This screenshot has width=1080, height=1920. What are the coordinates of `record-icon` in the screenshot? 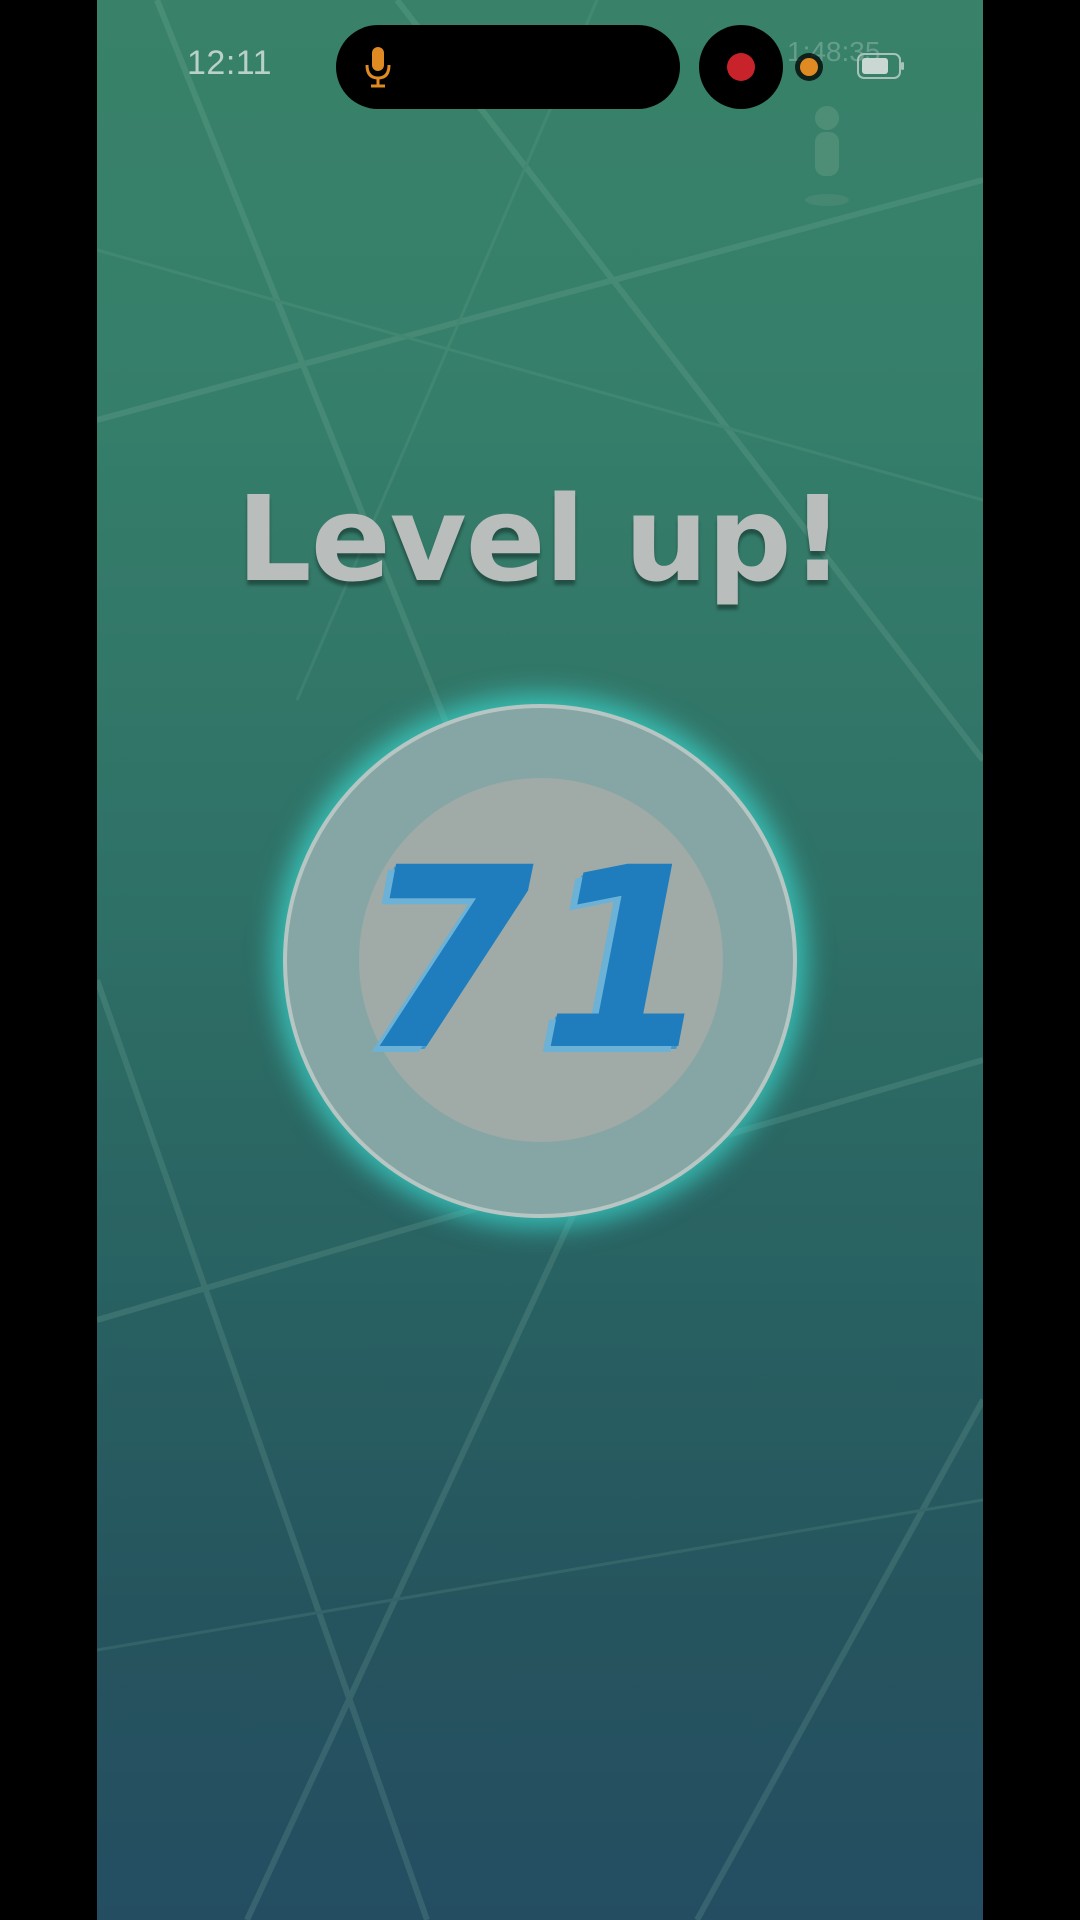 It's located at (741, 67).